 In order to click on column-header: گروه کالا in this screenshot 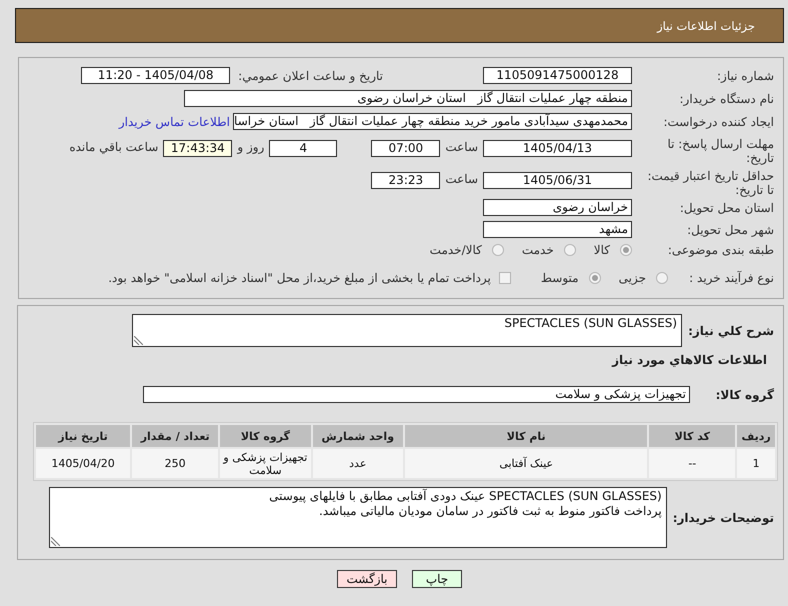, I will do `click(265, 436)`.